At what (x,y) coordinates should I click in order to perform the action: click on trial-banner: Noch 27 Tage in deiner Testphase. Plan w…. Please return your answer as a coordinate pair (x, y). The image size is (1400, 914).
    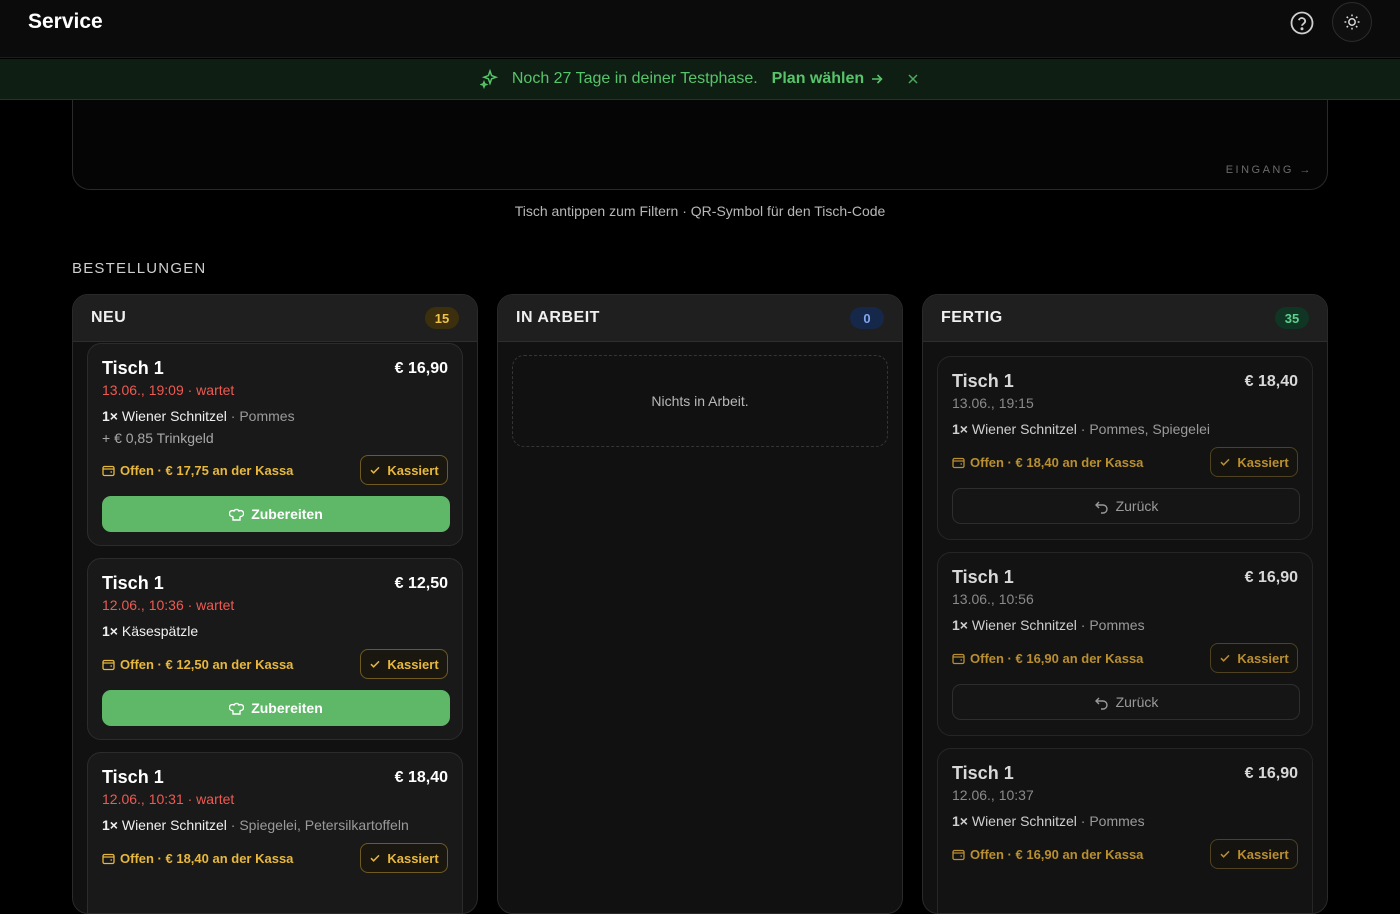
    Looking at the image, I should click on (700, 79).